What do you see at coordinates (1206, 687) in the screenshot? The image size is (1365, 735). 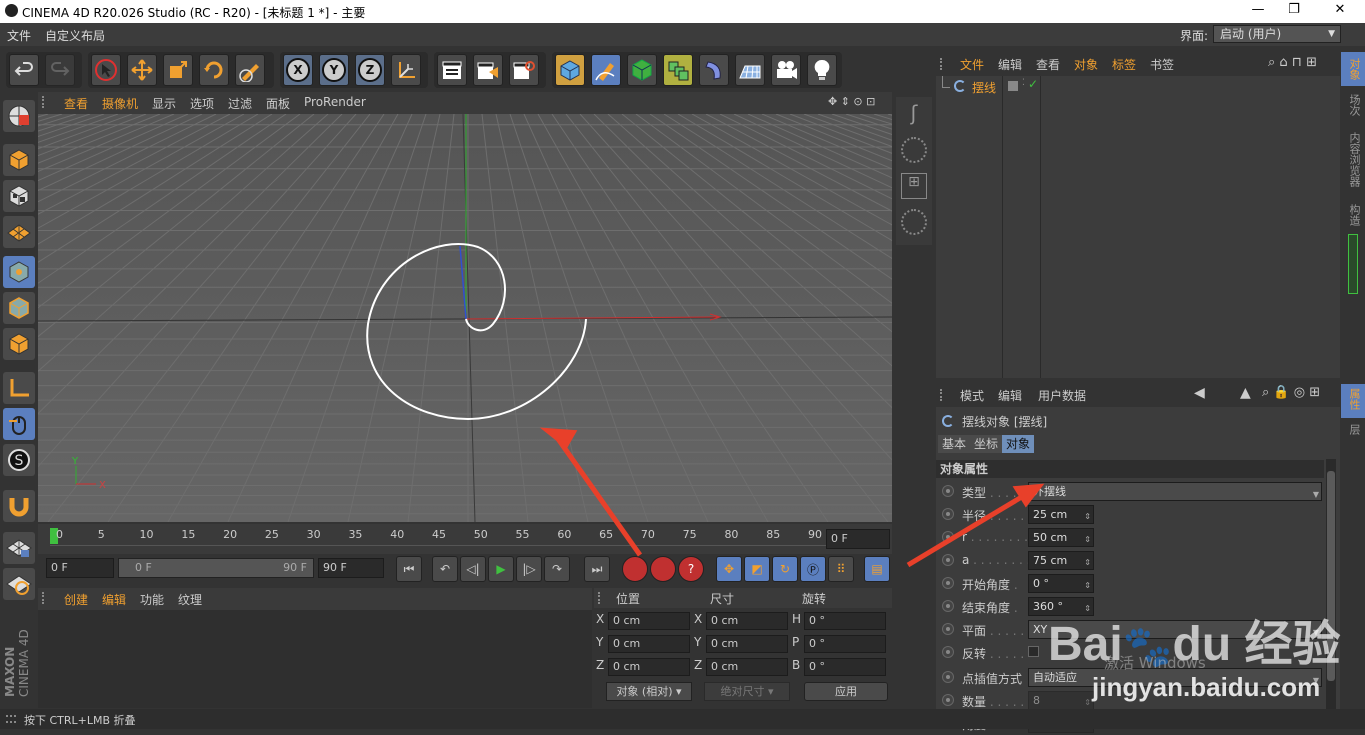 I see `baidu-jingyan-url: jingyan.baidu.com` at bounding box center [1206, 687].